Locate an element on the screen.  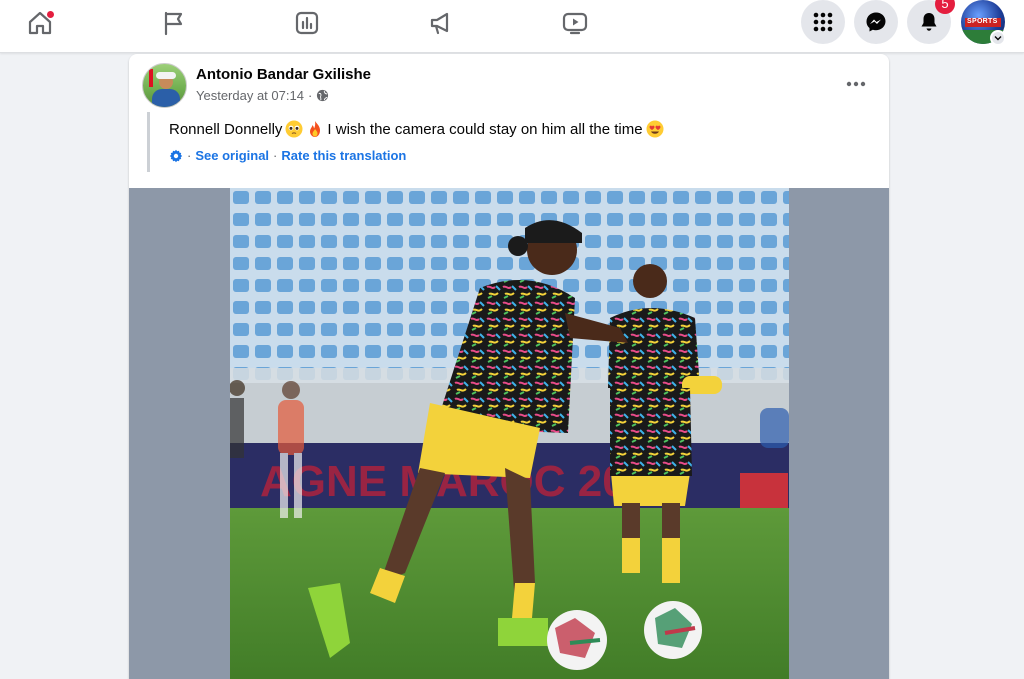
post-timestamp: Yesterday at 07:14 is located at coordinates (250, 95).